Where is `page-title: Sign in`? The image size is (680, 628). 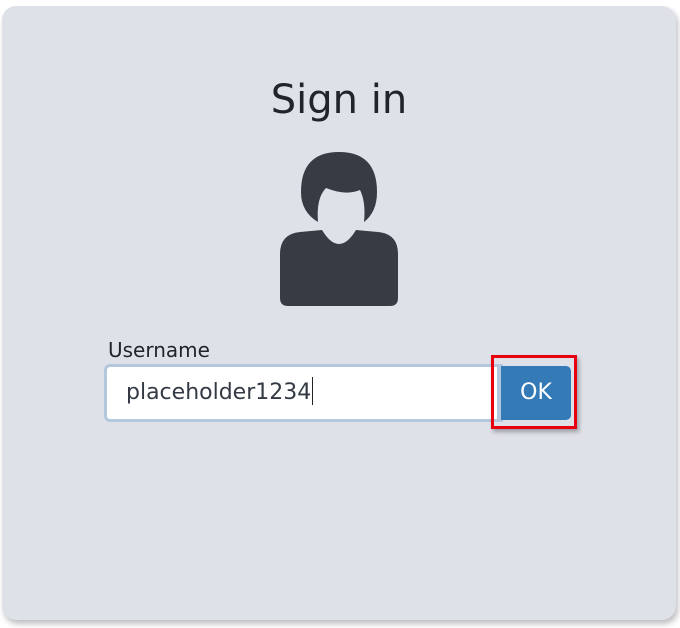 page-title: Sign in is located at coordinates (339, 100).